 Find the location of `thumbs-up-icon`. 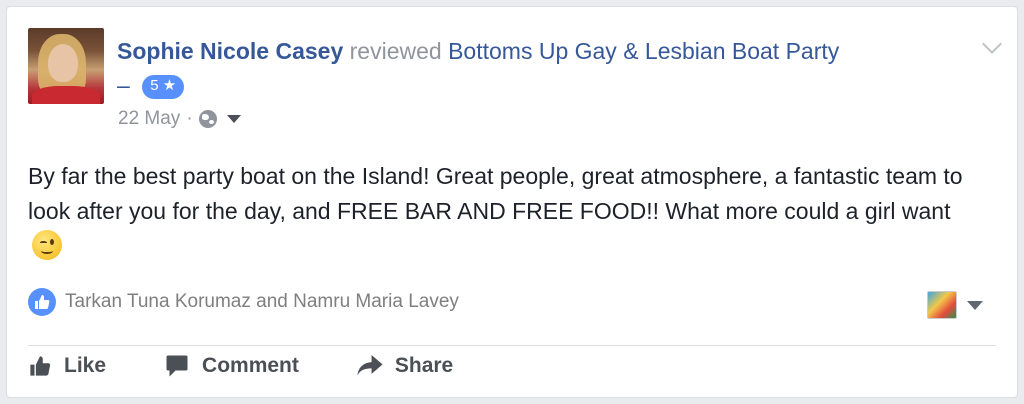

thumbs-up-icon is located at coordinates (40, 366).